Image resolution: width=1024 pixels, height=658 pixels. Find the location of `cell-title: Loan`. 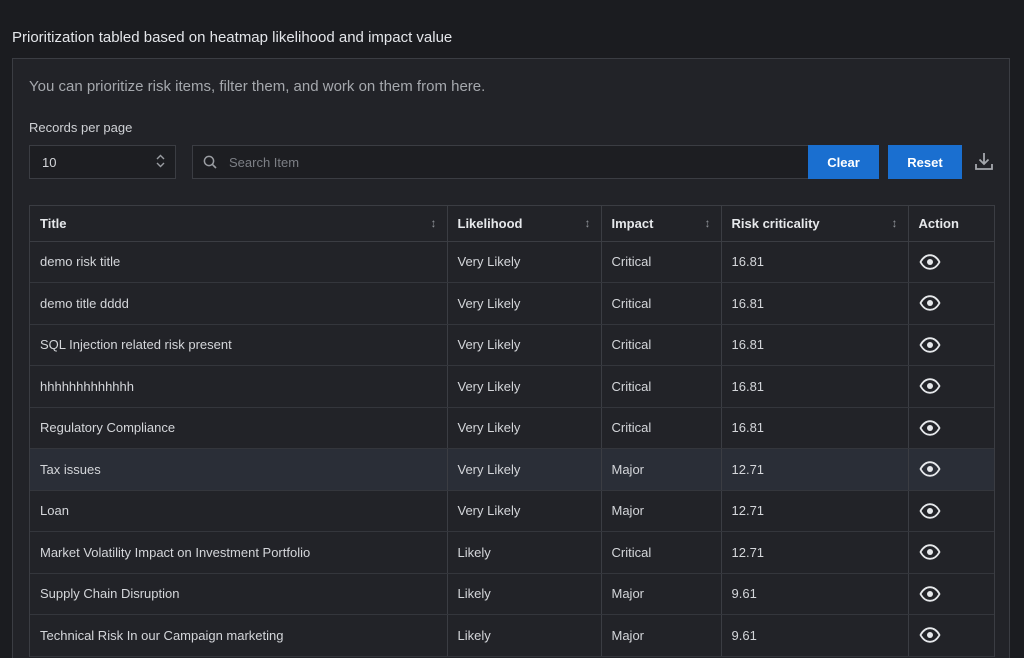

cell-title: Loan is located at coordinates (239, 511).